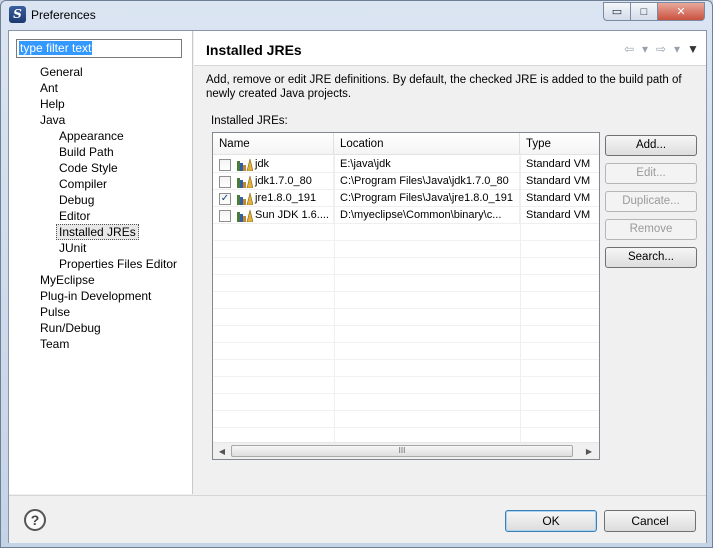 Image resolution: width=713 pixels, height=548 pixels. I want to click on minimize-icon: ▭, so click(617, 12).